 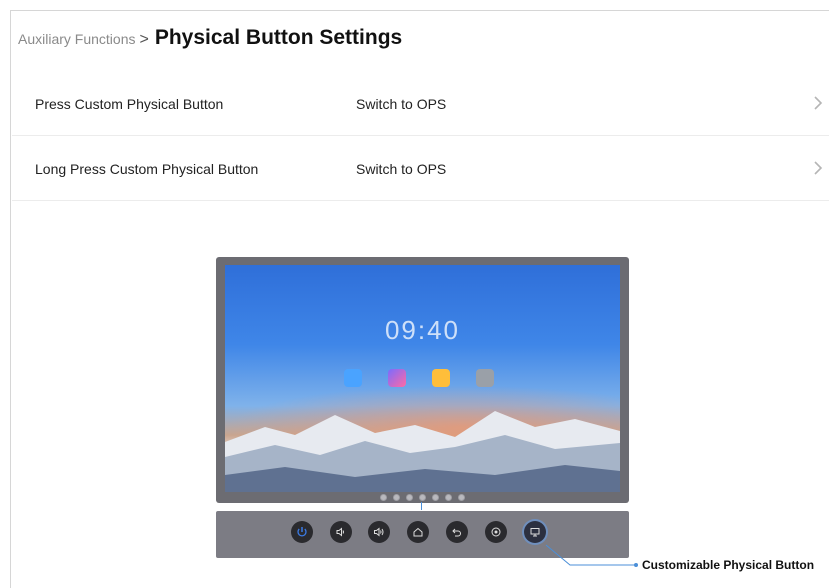 What do you see at coordinates (496, 532) in the screenshot?
I see `source-icon` at bounding box center [496, 532].